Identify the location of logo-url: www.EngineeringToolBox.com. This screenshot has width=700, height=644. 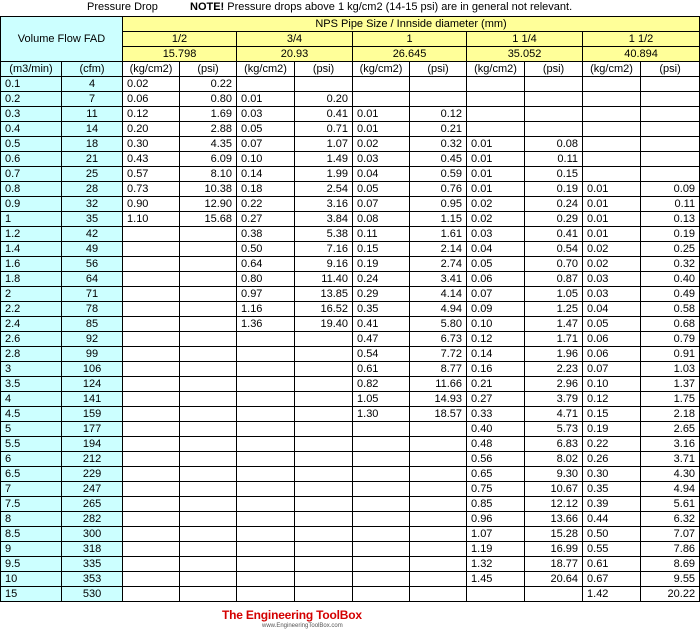
(302, 626).